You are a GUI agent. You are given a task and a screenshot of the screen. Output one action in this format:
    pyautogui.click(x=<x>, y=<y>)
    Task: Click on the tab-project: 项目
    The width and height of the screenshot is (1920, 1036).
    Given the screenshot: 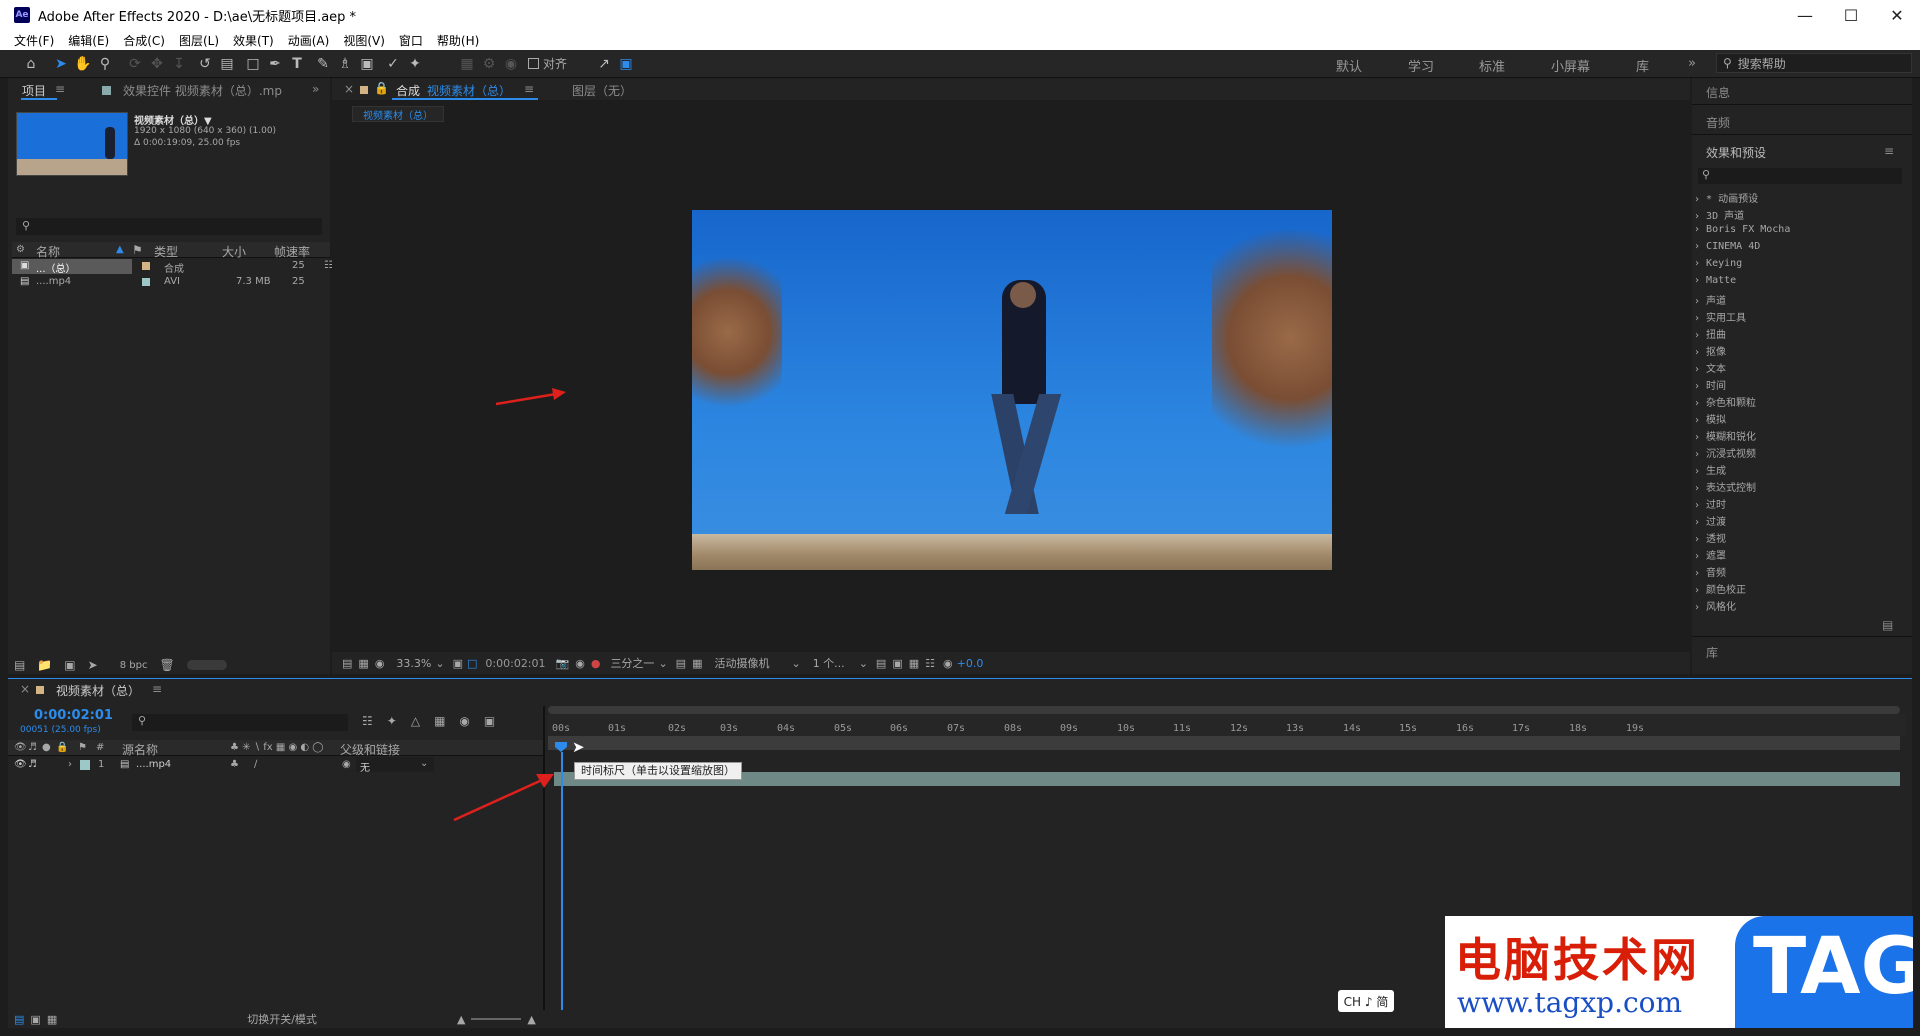 What is the action you would take?
    pyautogui.click(x=34, y=90)
    